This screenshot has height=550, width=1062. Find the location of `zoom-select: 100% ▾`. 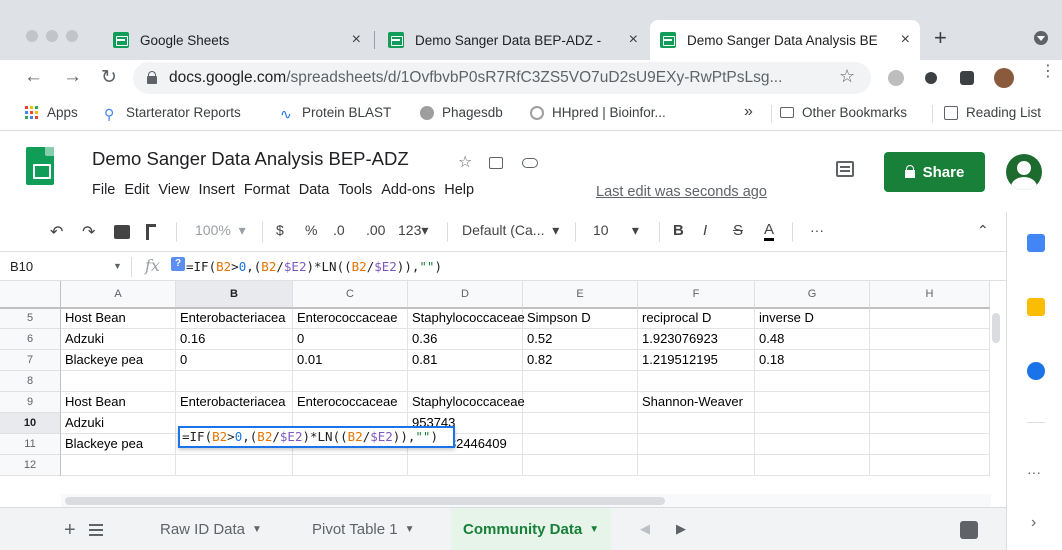

zoom-select: 100% ▾ is located at coordinates (220, 230).